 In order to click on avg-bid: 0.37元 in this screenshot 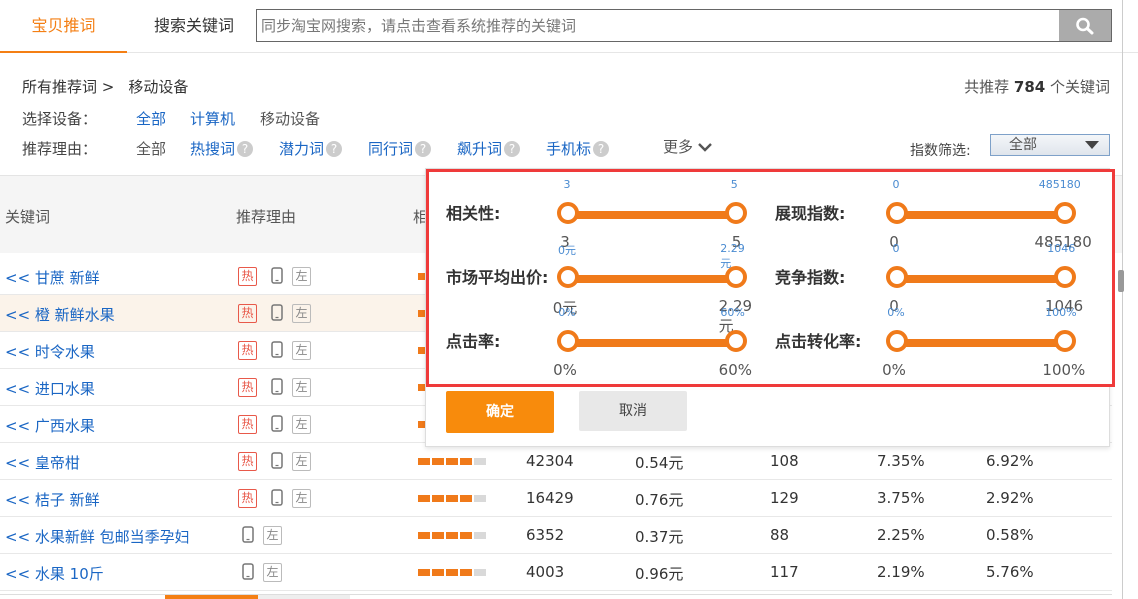, I will do `click(659, 537)`.